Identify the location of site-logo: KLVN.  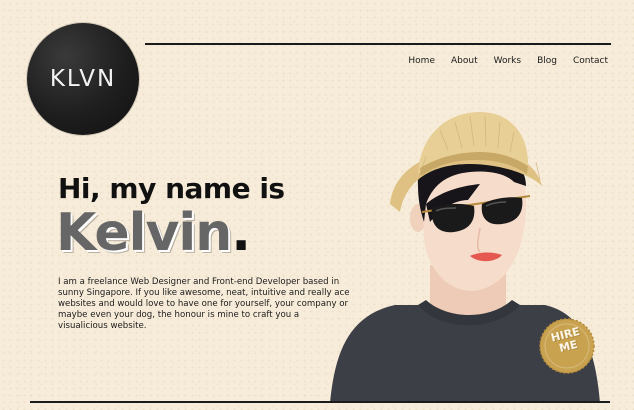
(83, 79).